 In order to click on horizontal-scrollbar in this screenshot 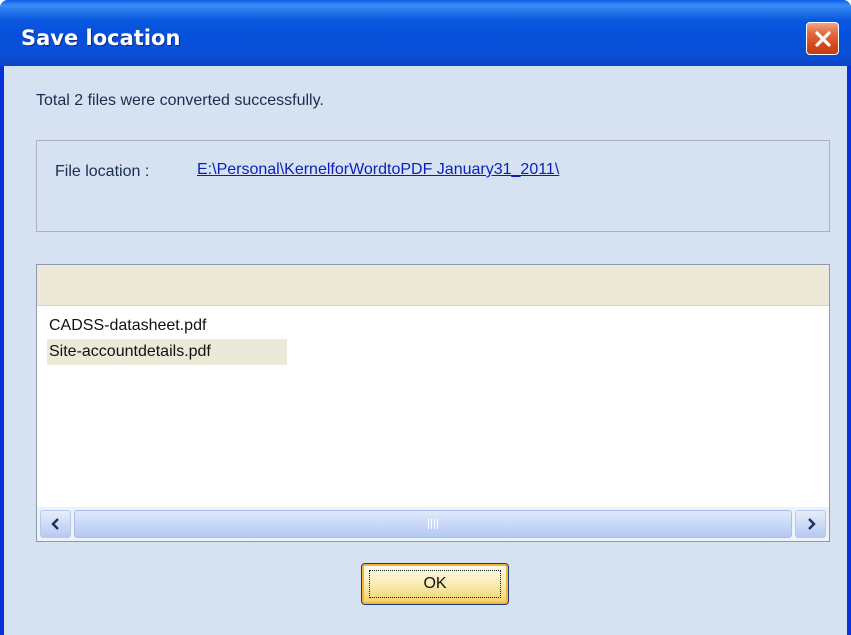, I will do `click(433, 524)`.